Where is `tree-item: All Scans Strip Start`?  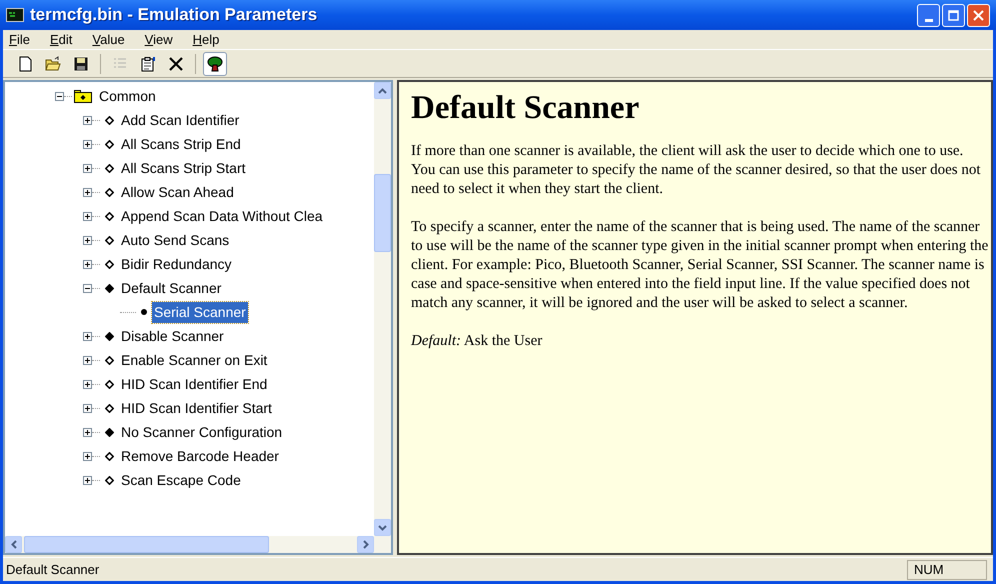
tree-item: All Scans Strip Start is located at coordinates (183, 168).